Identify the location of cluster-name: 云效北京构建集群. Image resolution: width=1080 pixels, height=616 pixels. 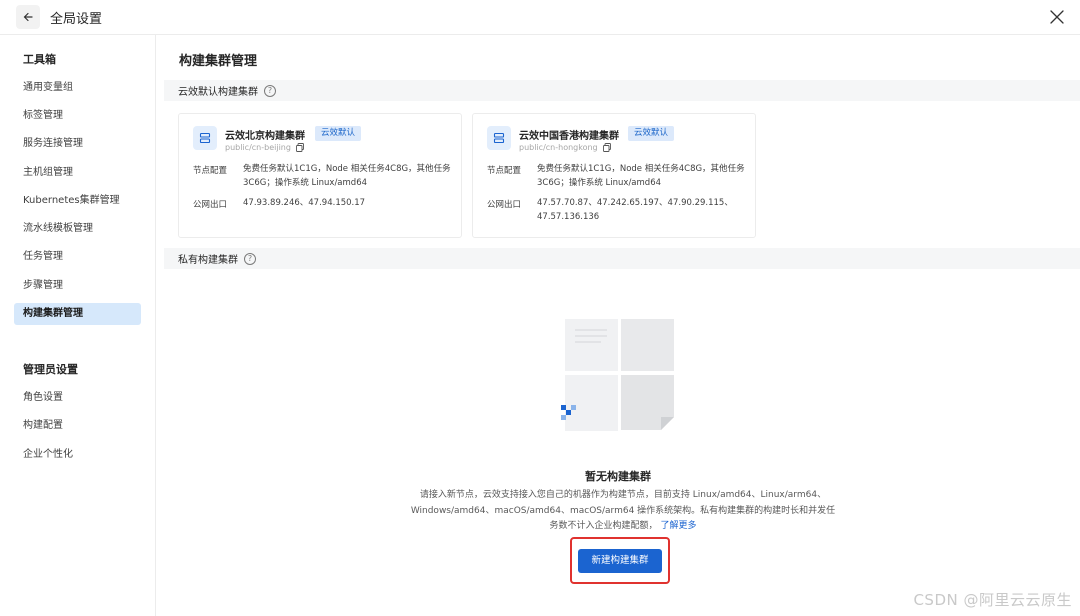
(265, 136).